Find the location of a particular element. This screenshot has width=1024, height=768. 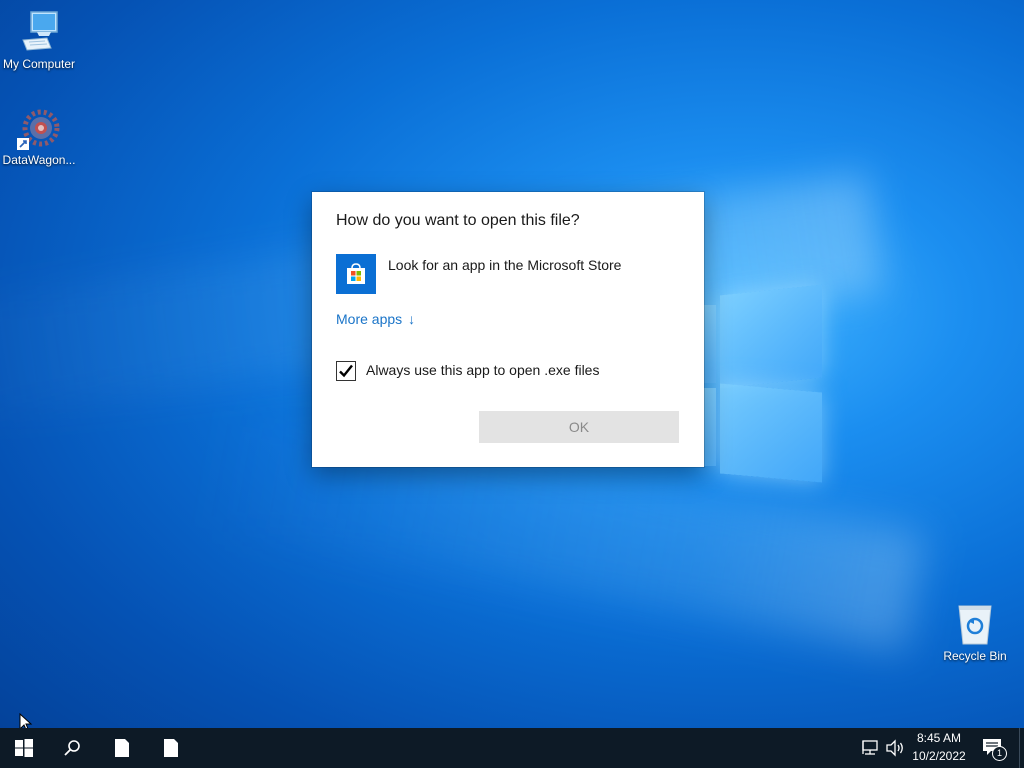

more-apps-link: More apps ↓ is located at coordinates (375, 319).